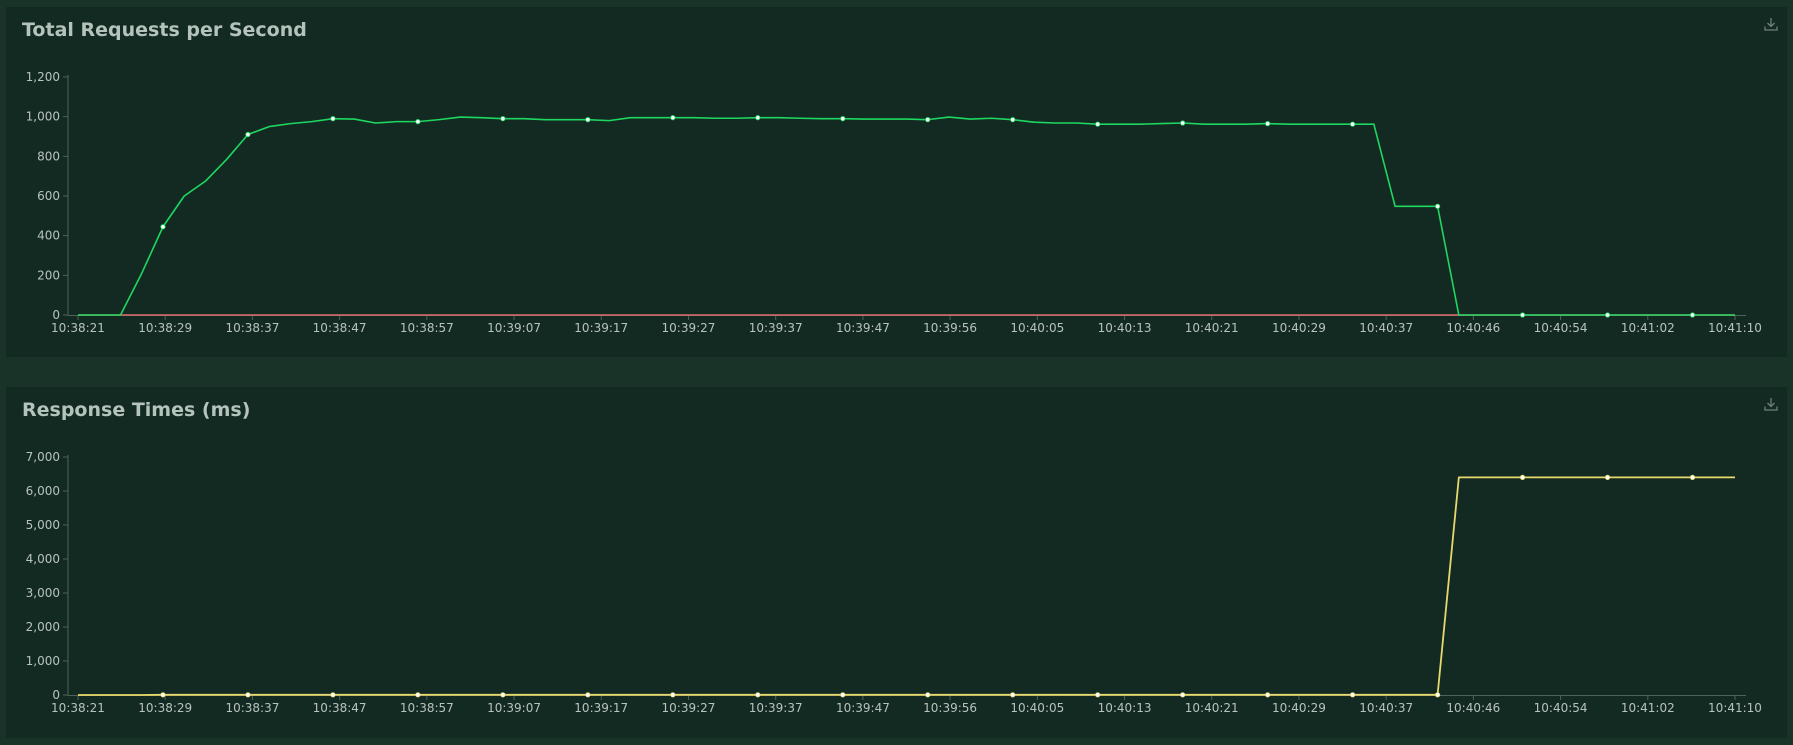 Image resolution: width=1793 pixels, height=745 pixels. Describe the element at coordinates (48, 156) in the screenshot. I see `y-tick-label: 800` at that location.